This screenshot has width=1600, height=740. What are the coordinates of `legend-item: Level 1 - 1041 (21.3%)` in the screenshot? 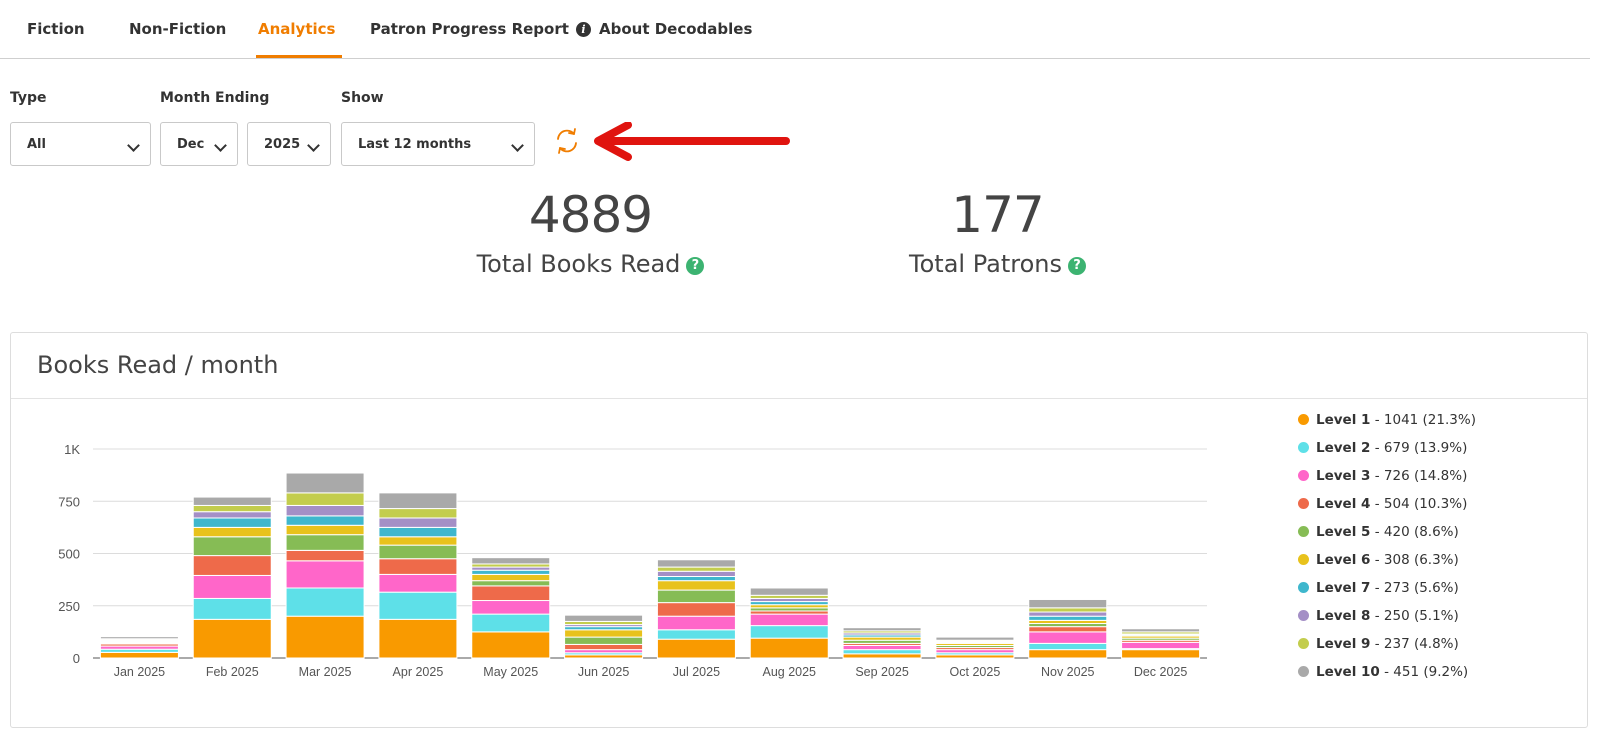 It's located at (1387, 426).